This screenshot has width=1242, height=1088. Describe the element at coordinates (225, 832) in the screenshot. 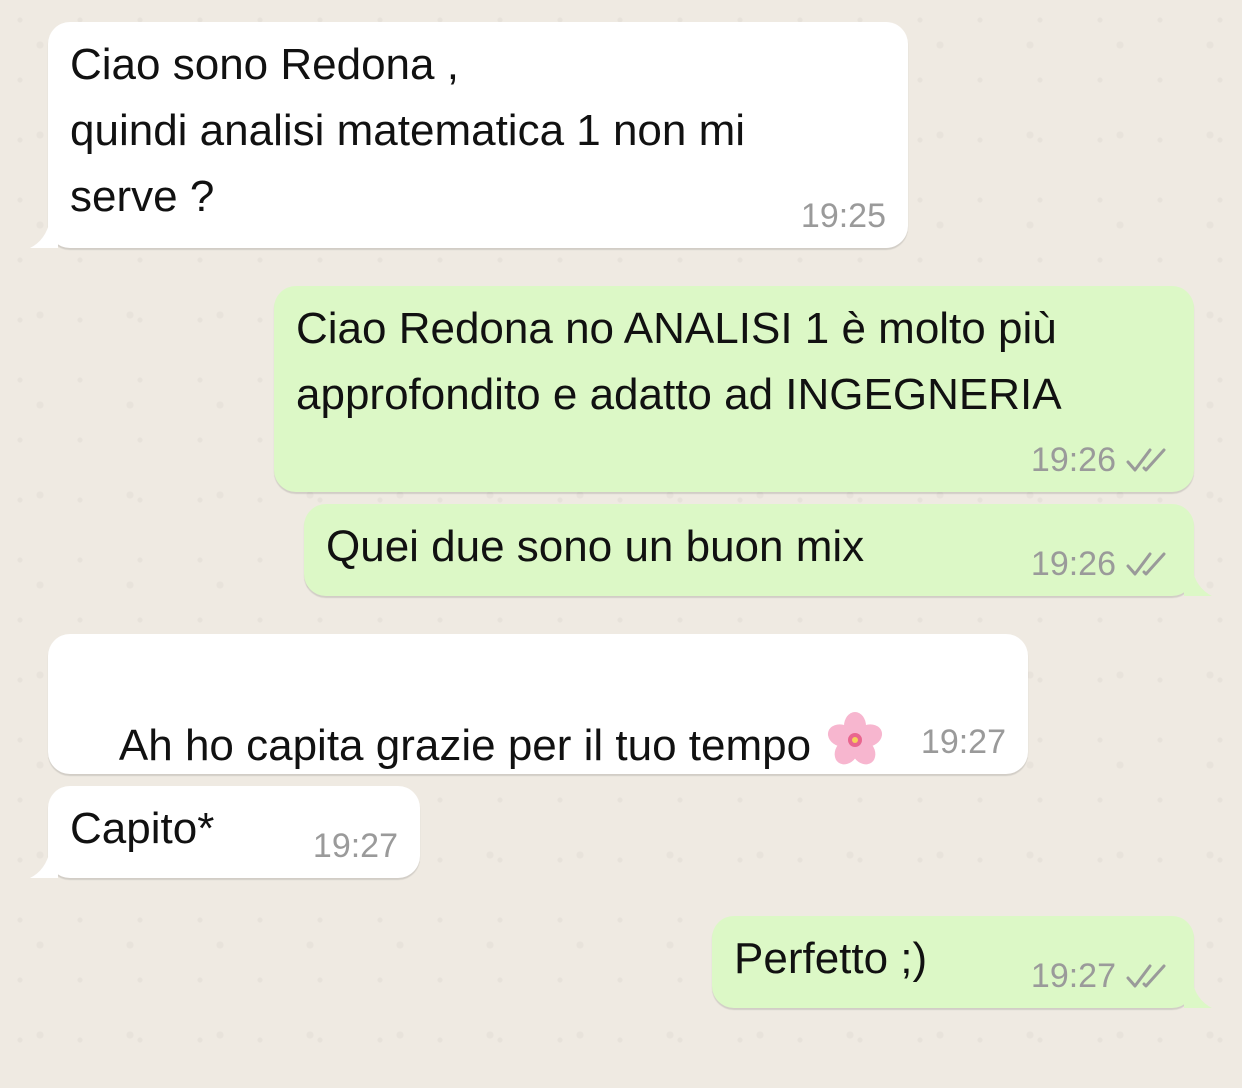

I see `incoming-message-bubble: Capito* 19:27` at that location.